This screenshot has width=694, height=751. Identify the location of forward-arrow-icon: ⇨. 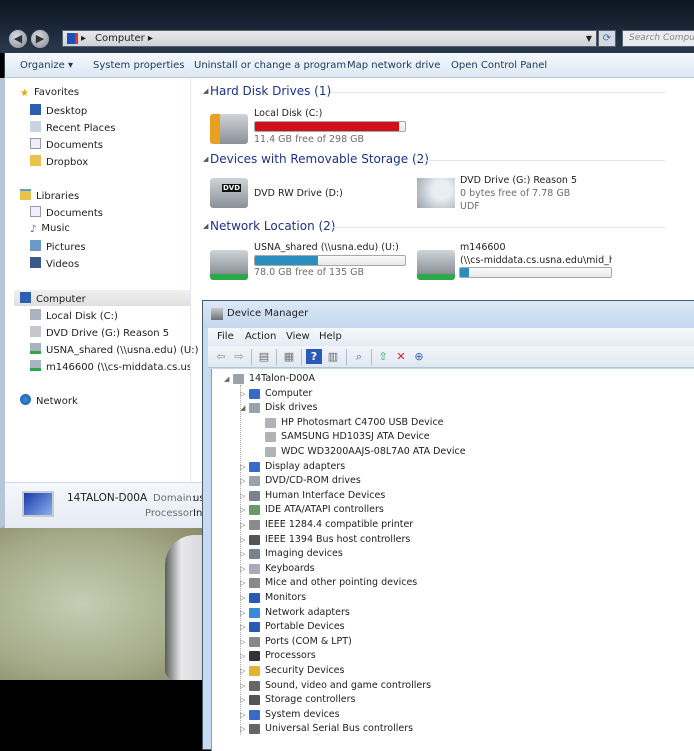
(239, 356).